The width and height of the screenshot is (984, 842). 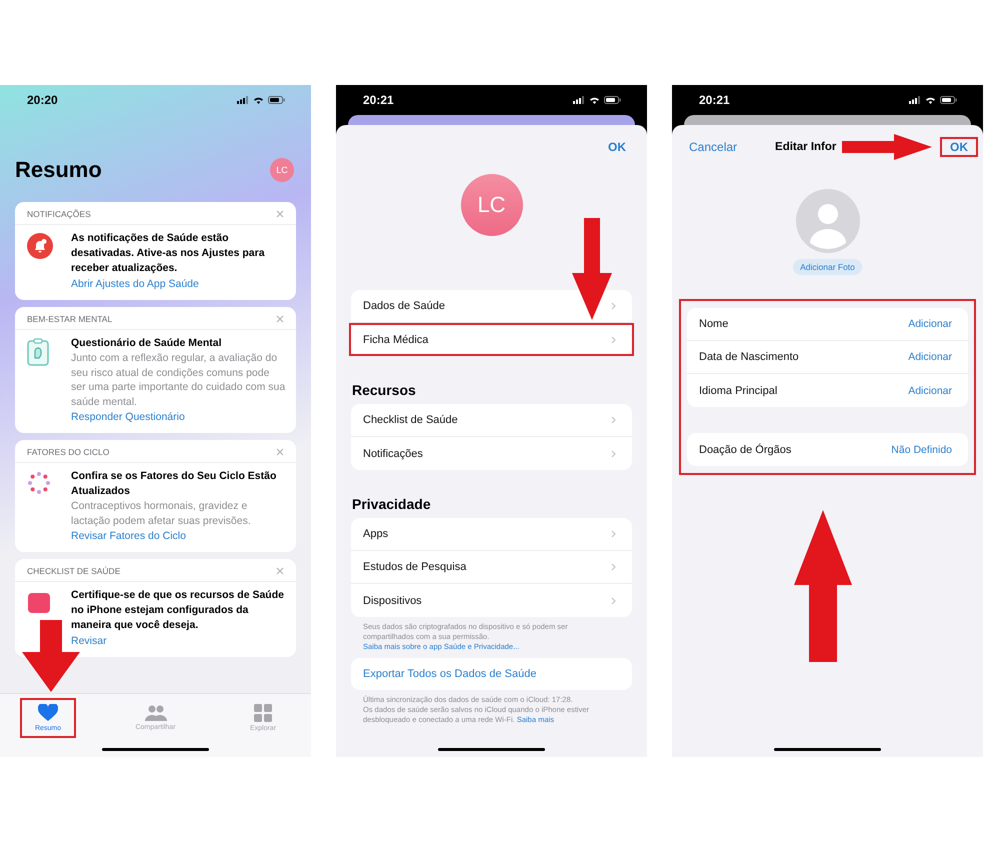 I want to click on status-time: 20:20, so click(x=42, y=100).